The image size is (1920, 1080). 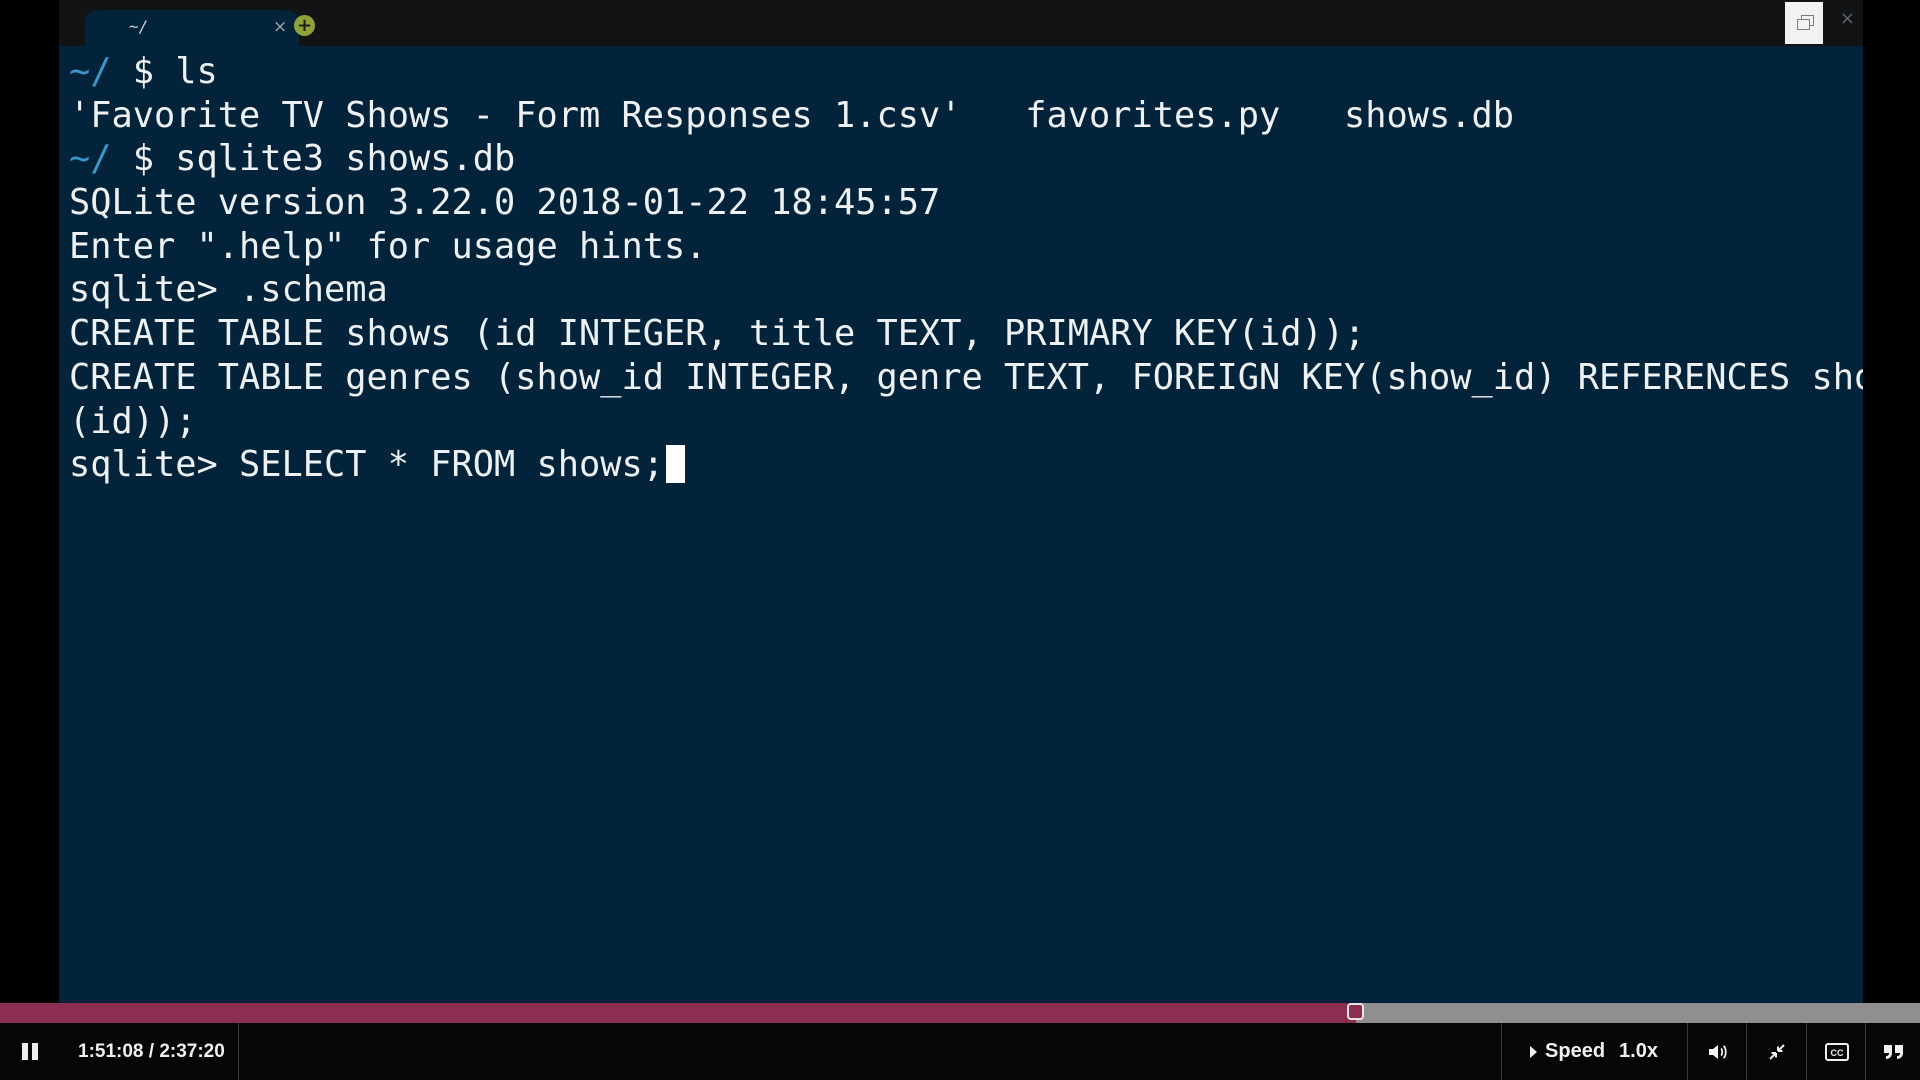 I want to click on pause-icon, so click(x=30, y=1051).